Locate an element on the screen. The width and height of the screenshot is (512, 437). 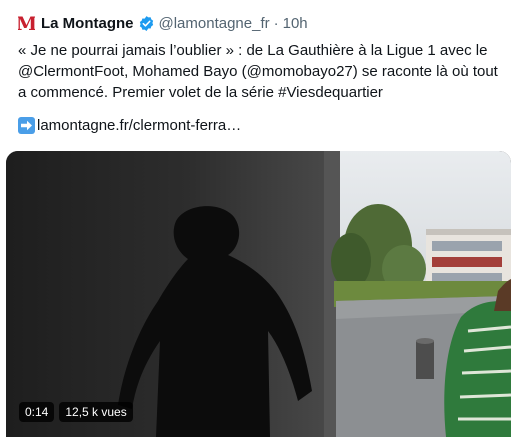
la-montagne-logo-icon: M is located at coordinates (26, 23).